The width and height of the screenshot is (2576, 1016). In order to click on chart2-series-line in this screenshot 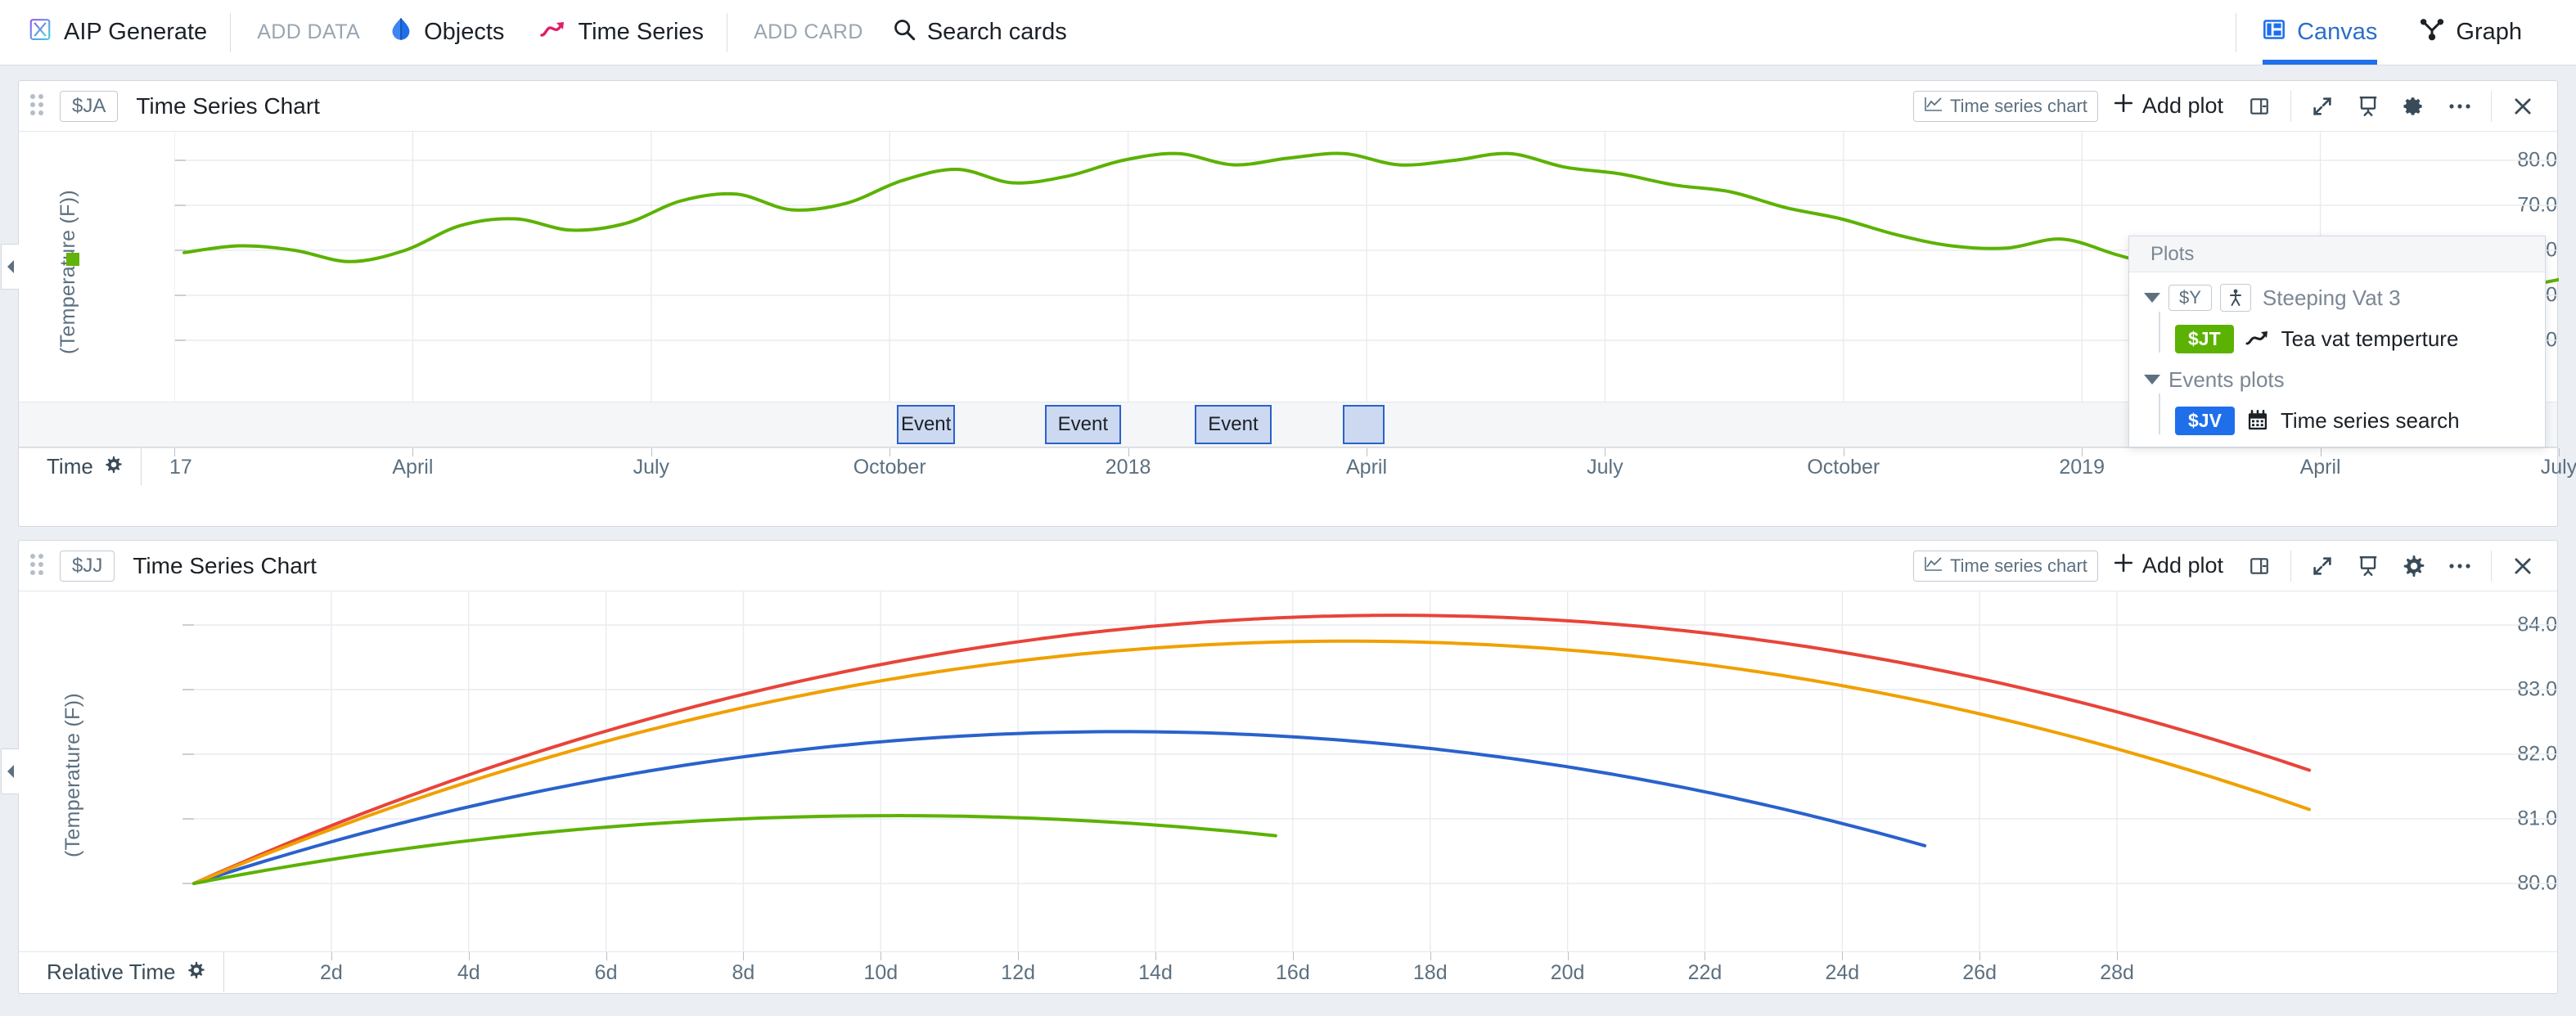, I will do `click(734, 850)`.